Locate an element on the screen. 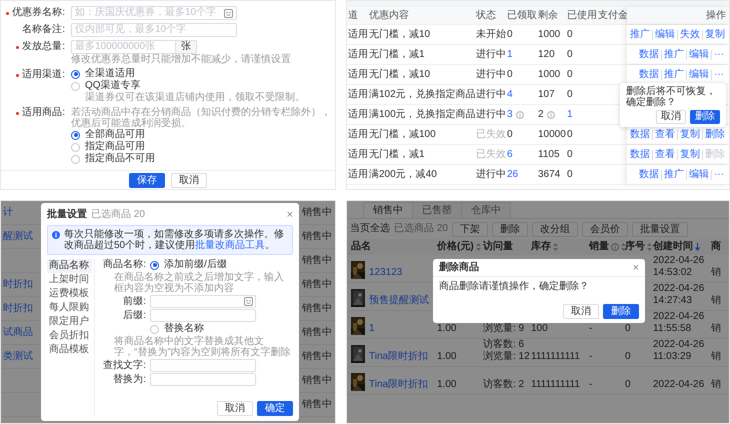  product-link: 1 is located at coordinates (372, 329).